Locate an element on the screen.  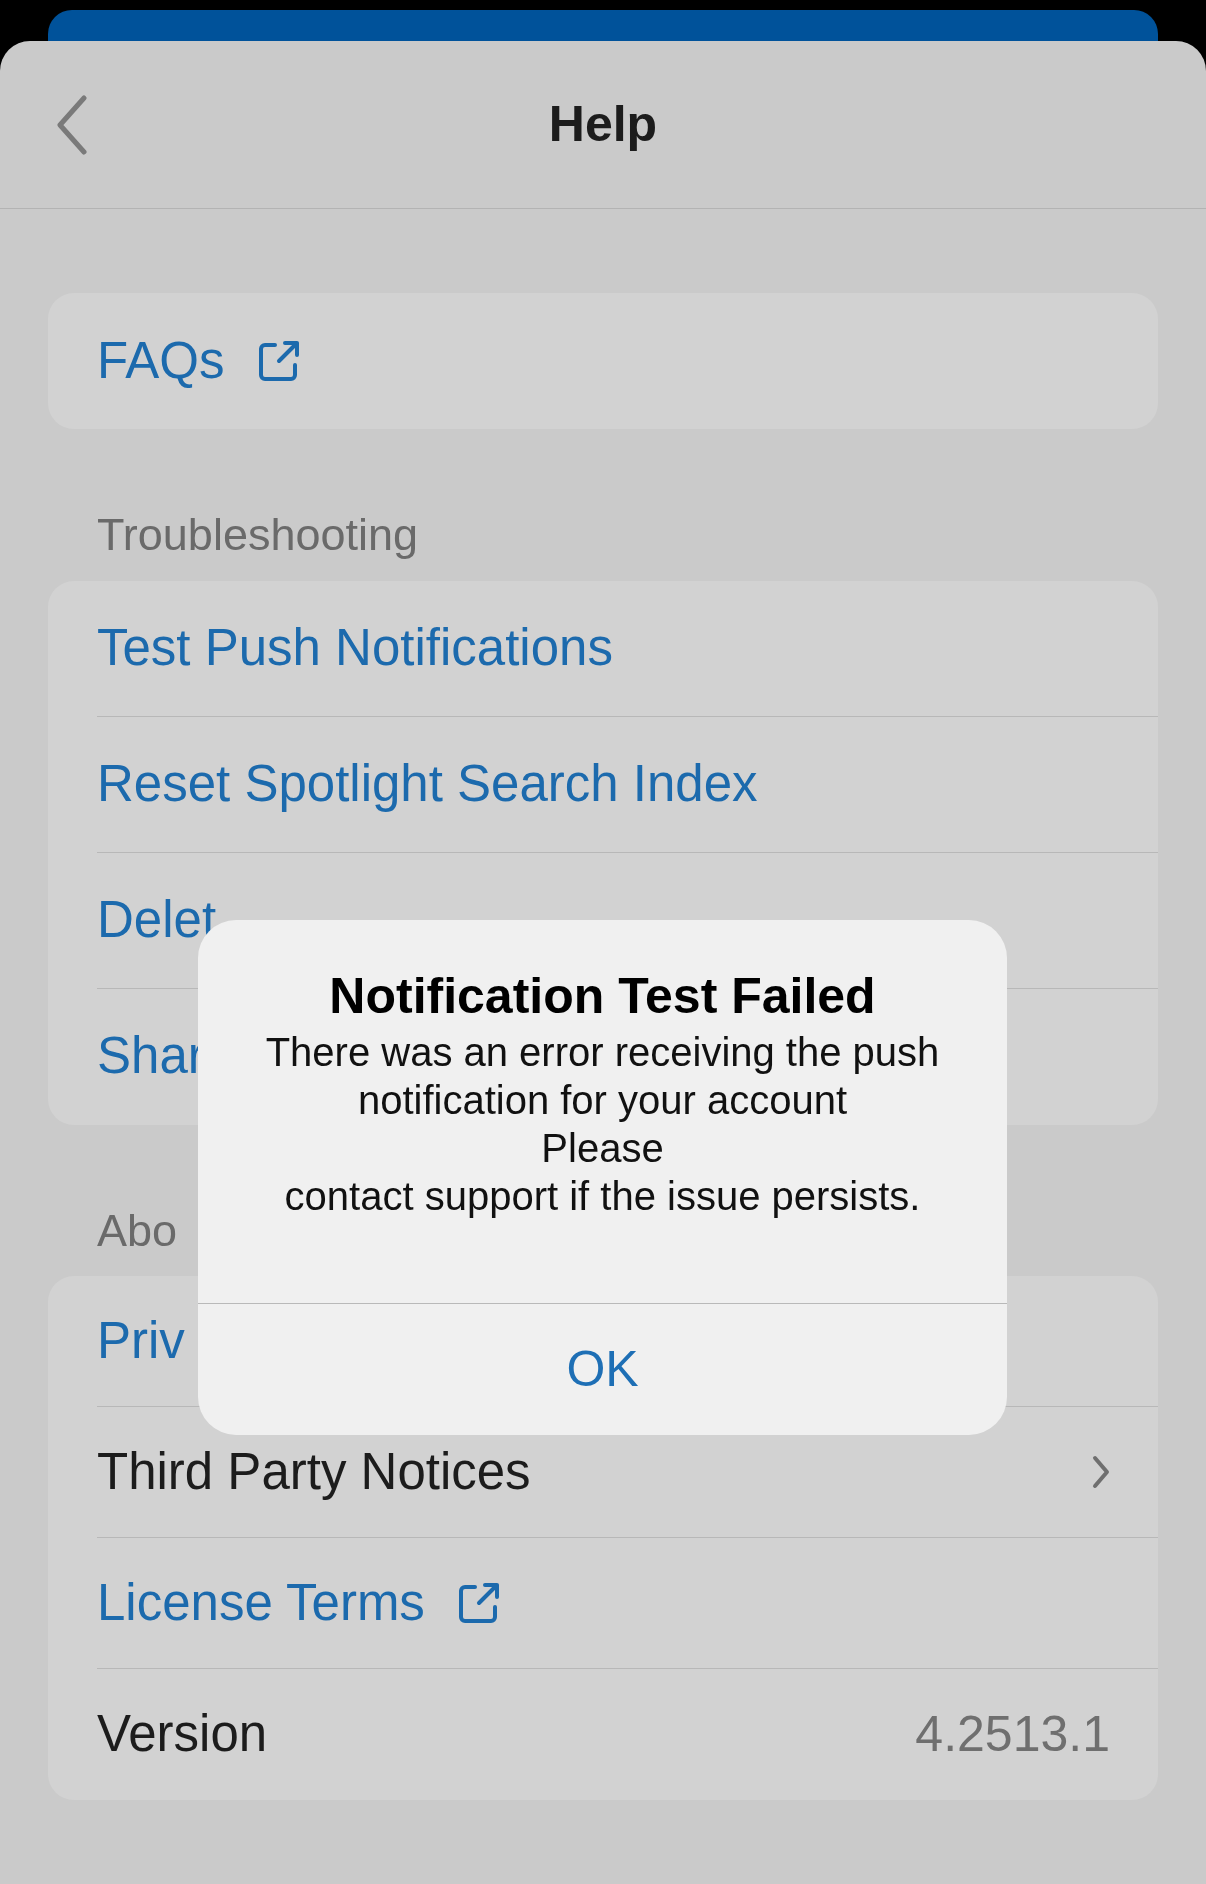
link-label: Test Push Notifications is located at coordinates (355, 647).